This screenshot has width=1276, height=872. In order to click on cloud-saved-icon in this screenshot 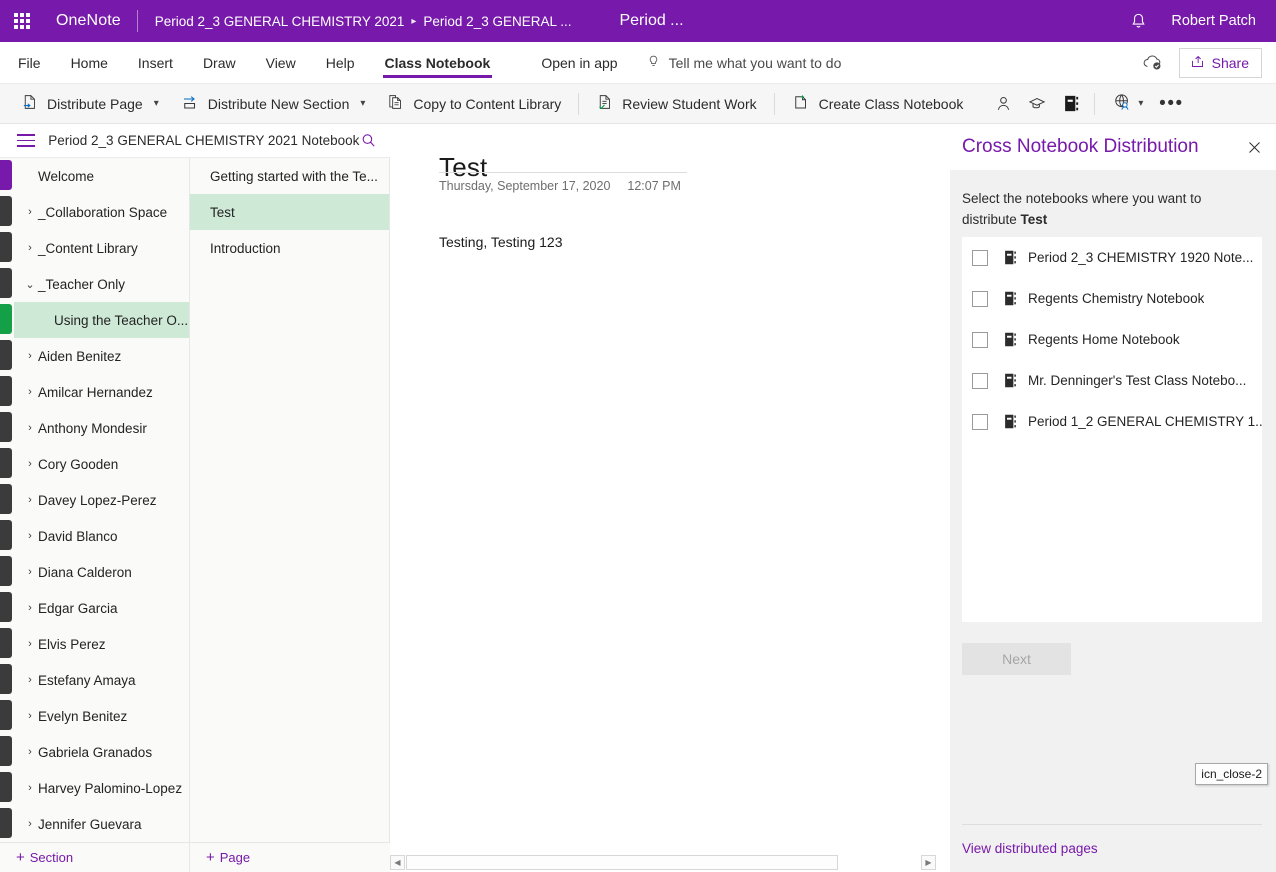, I will do `click(1153, 63)`.